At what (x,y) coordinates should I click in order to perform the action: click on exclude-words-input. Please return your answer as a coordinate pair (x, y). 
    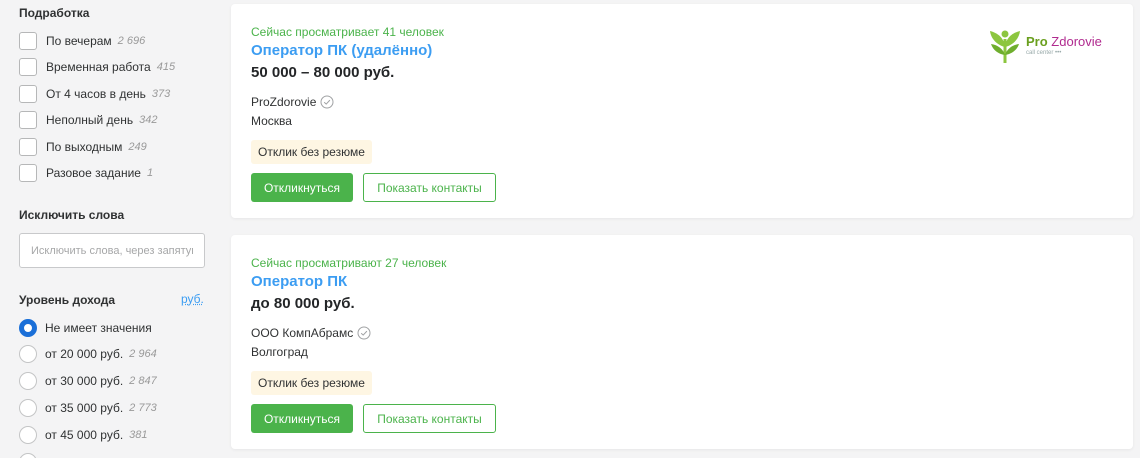
    Looking at the image, I should click on (112, 250).